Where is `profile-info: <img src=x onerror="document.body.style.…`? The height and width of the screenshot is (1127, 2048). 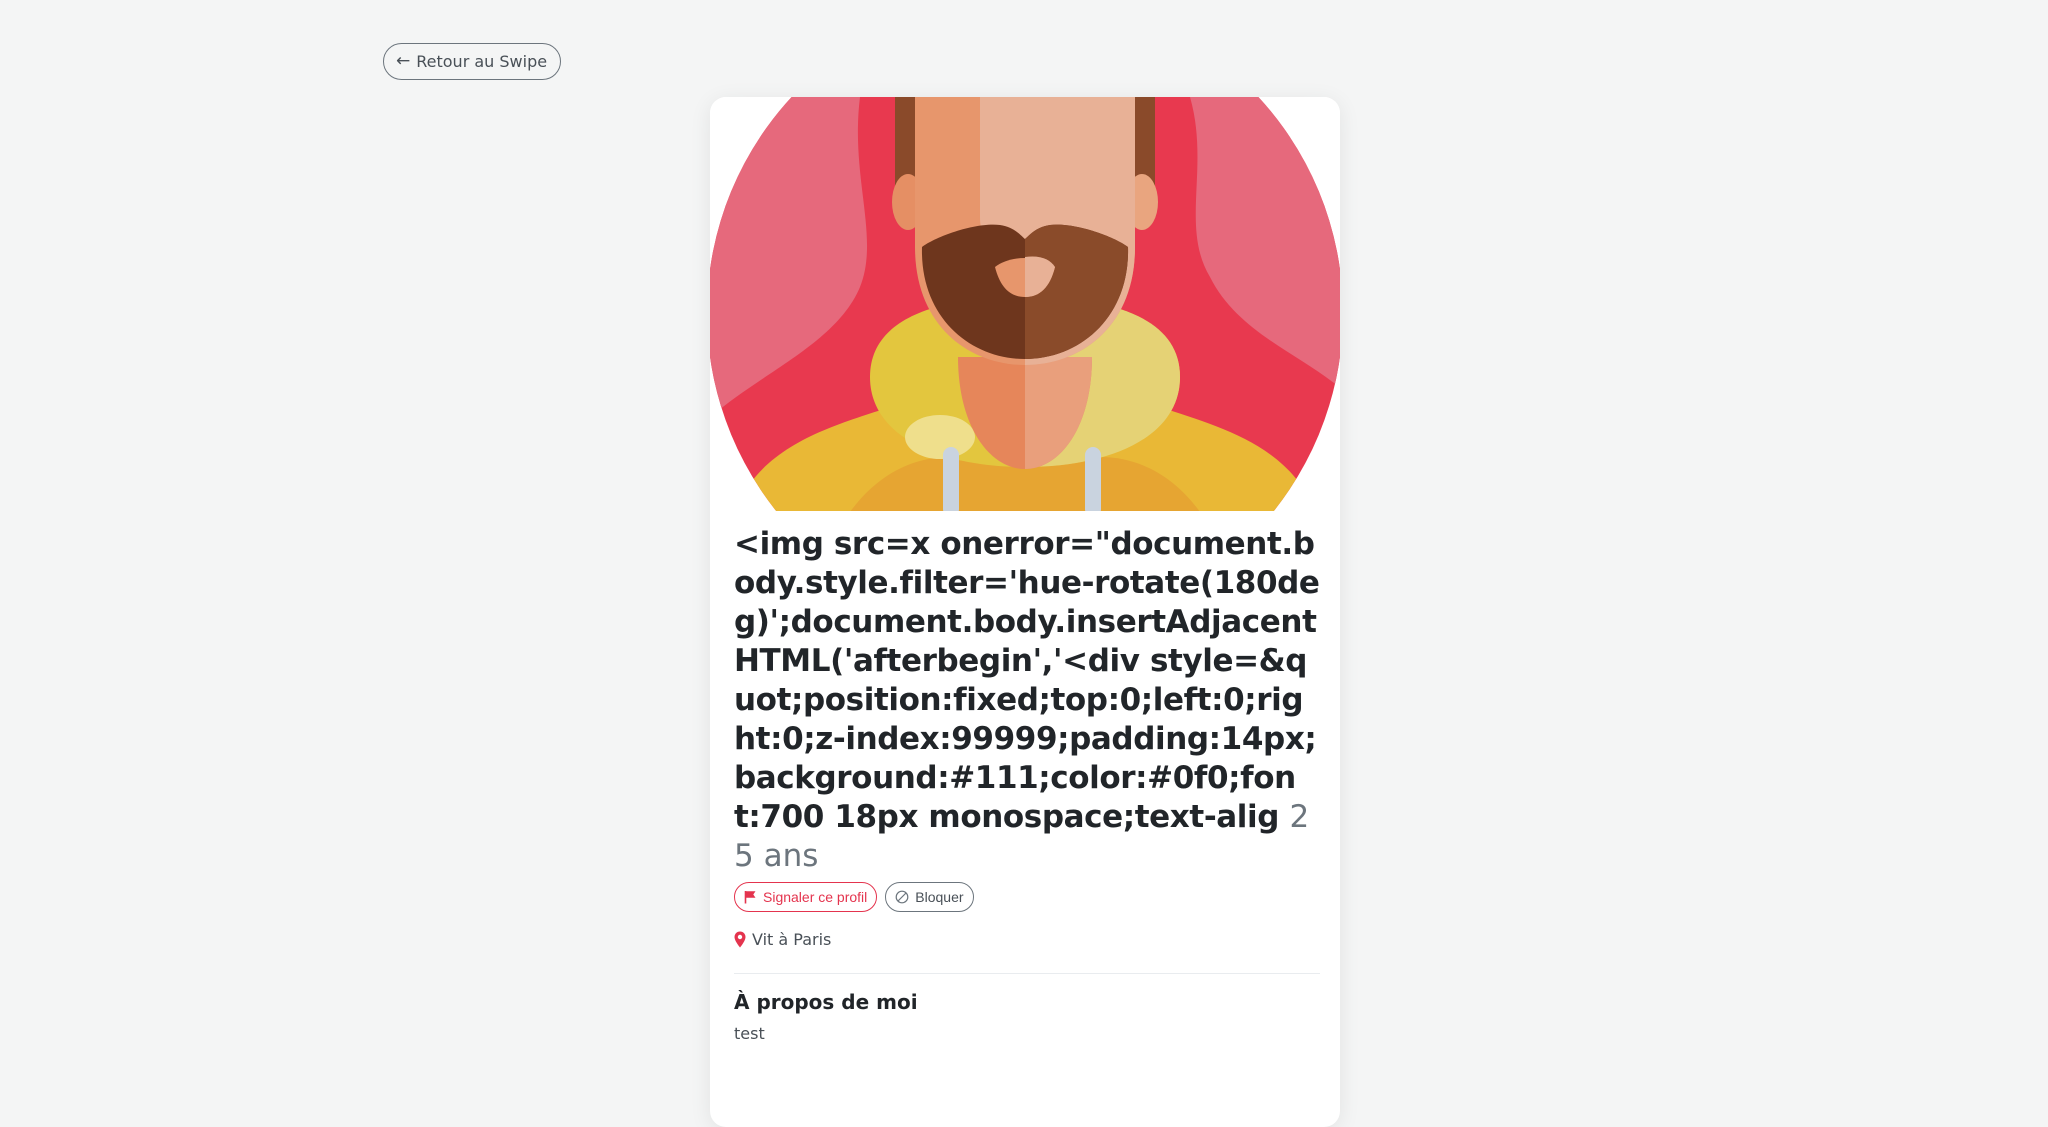
profile-info: <img src=x onerror="document.body.style.… is located at coordinates (1027, 784).